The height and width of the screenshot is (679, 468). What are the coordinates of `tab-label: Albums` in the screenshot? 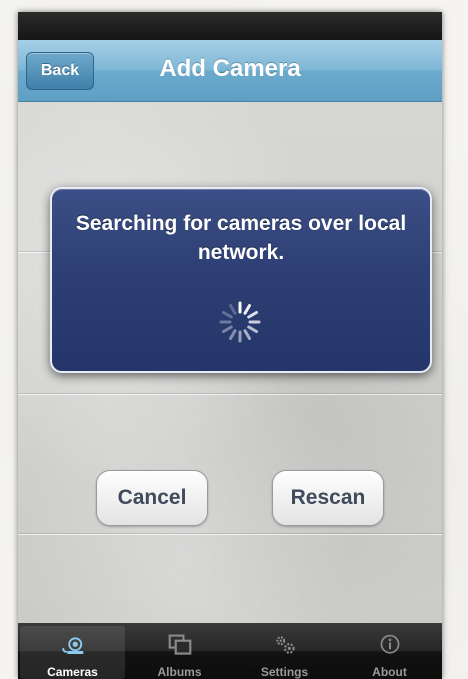 It's located at (179, 672).